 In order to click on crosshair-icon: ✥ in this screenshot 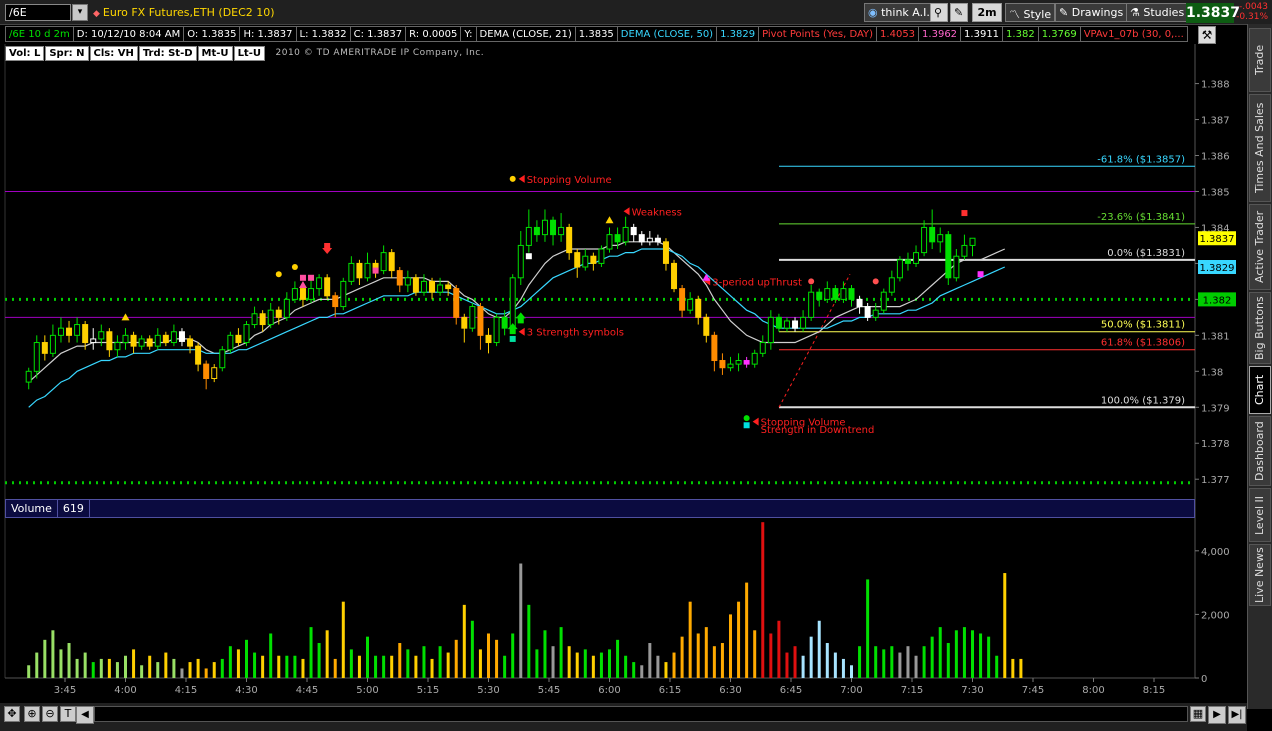, I will do `click(12, 714)`.